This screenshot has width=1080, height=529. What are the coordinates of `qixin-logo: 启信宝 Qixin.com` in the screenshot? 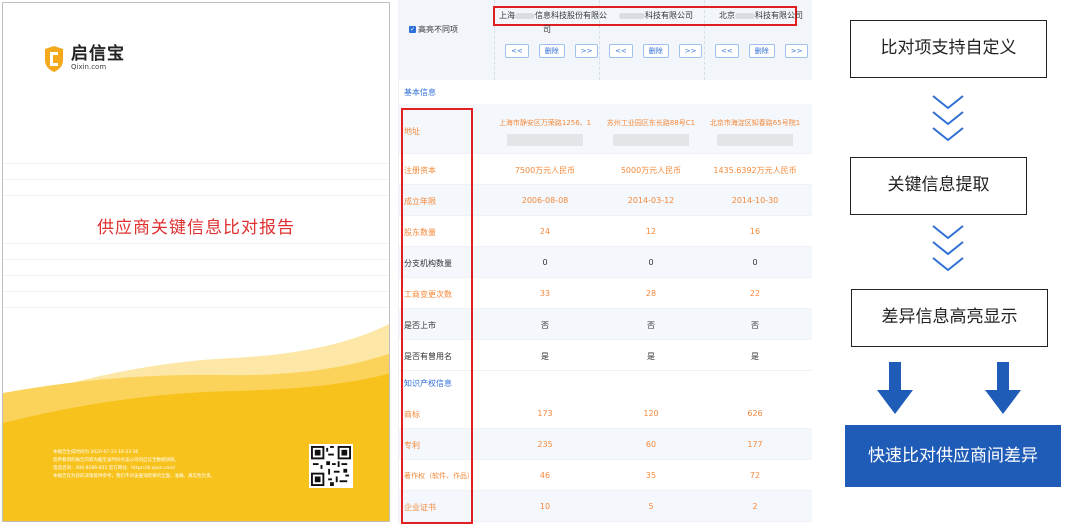 It's located at (84, 58).